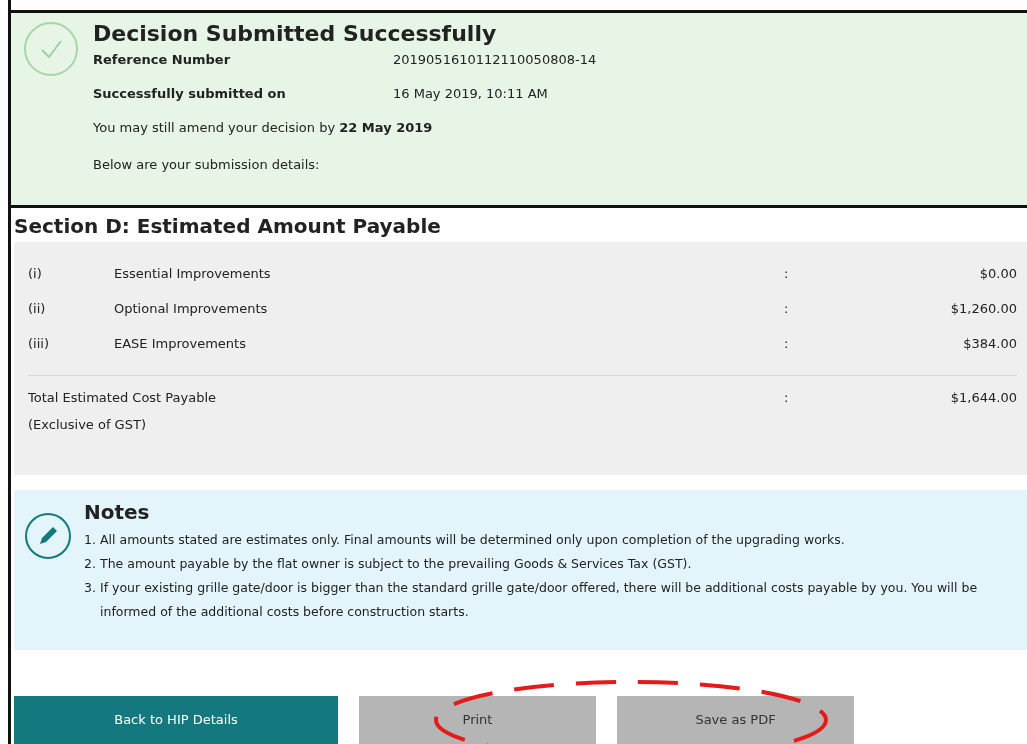  What do you see at coordinates (295, 33) in the screenshot?
I see `confirmation-title: Decision Submitted Successfully` at bounding box center [295, 33].